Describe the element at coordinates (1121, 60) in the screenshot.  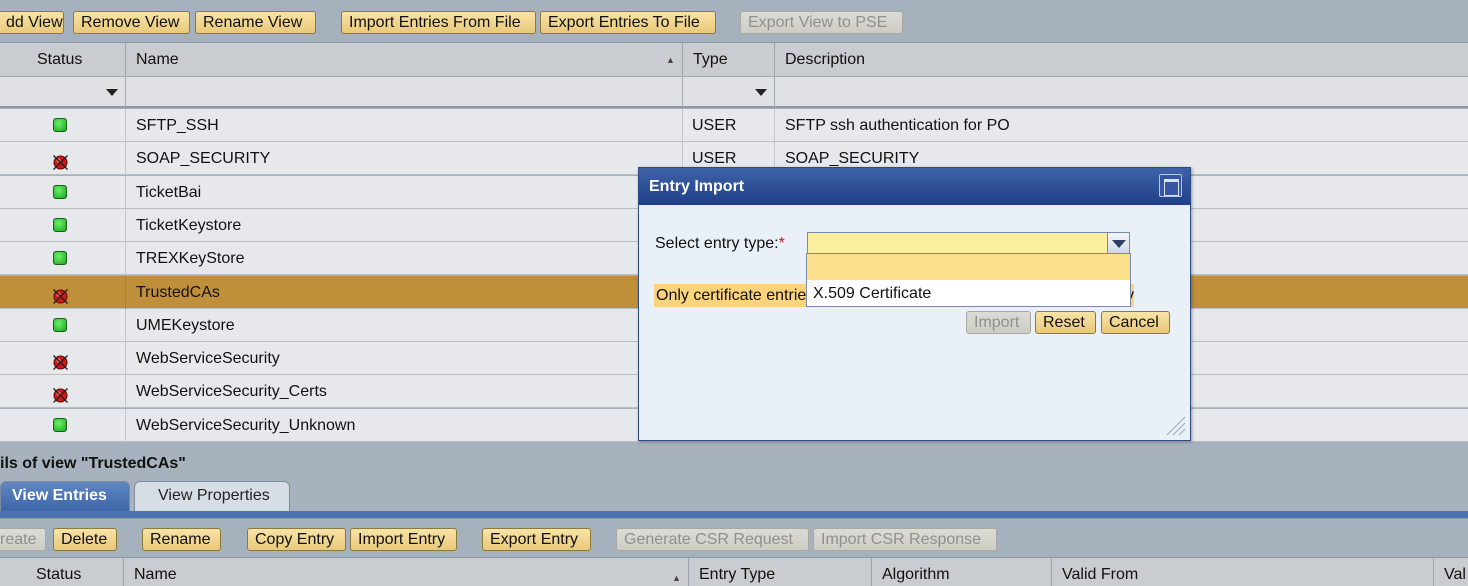
I see `column-header-description: Description` at that location.